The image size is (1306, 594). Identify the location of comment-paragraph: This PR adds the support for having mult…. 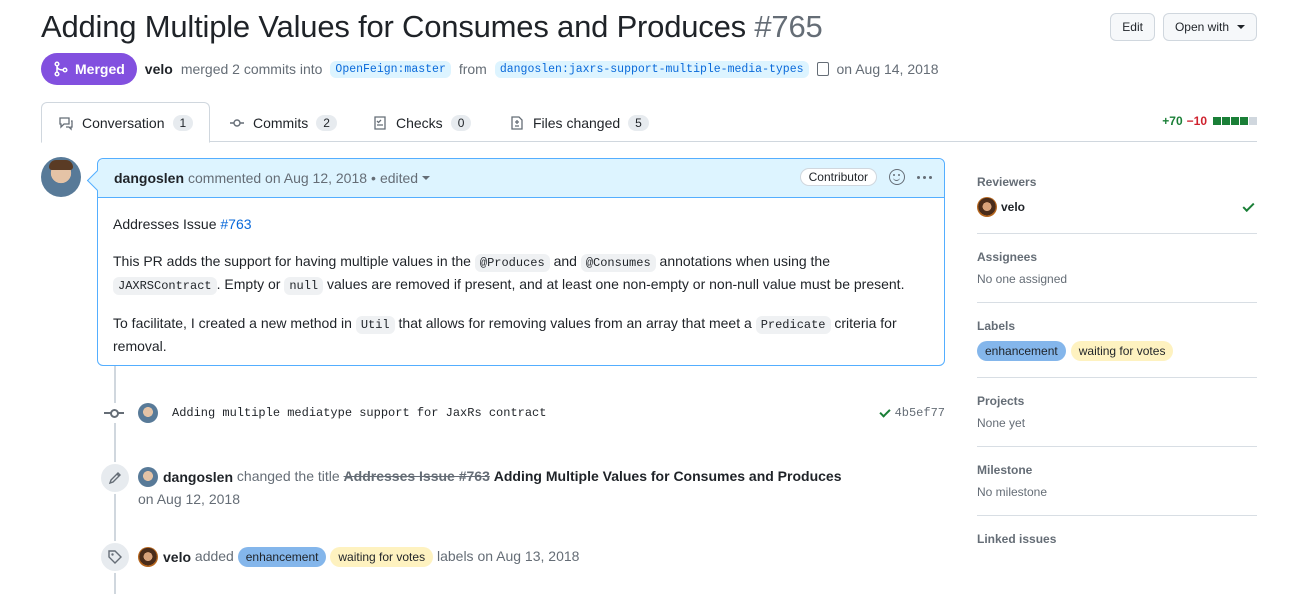
(521, 274).